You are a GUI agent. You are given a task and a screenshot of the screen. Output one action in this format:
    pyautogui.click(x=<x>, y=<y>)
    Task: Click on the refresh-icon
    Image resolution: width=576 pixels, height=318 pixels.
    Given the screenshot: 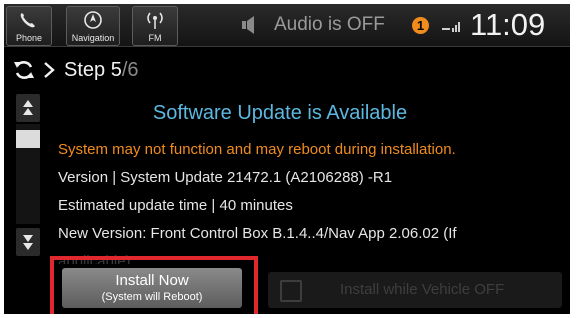 What is the action you would take?
    pyautogui.click(x=24, y=72)
    